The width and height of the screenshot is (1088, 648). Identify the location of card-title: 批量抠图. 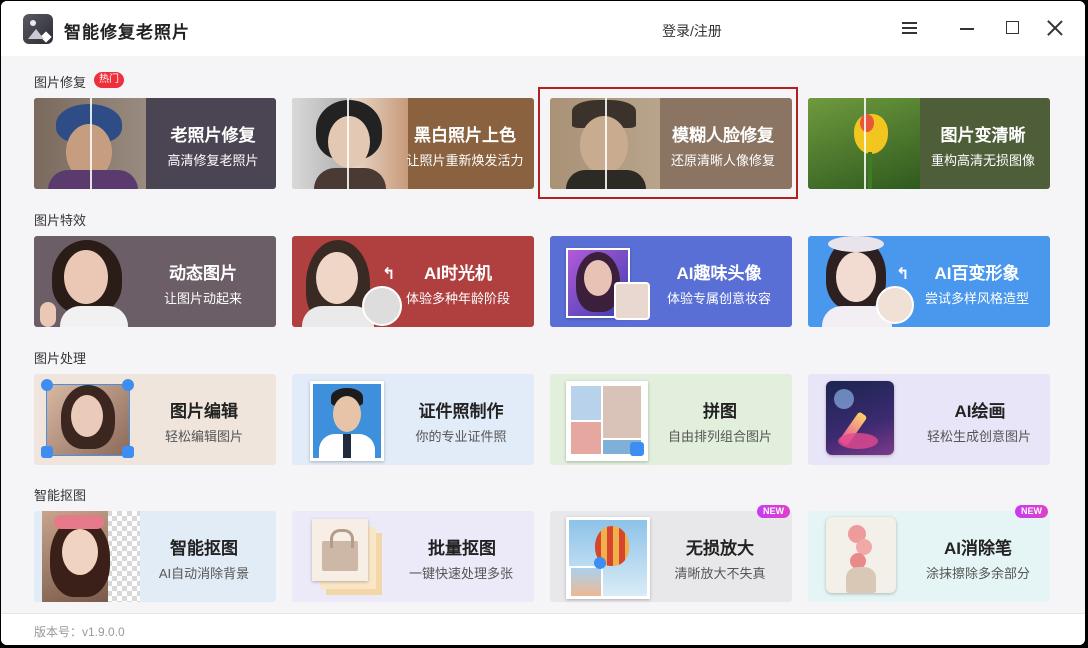
(462, 548).